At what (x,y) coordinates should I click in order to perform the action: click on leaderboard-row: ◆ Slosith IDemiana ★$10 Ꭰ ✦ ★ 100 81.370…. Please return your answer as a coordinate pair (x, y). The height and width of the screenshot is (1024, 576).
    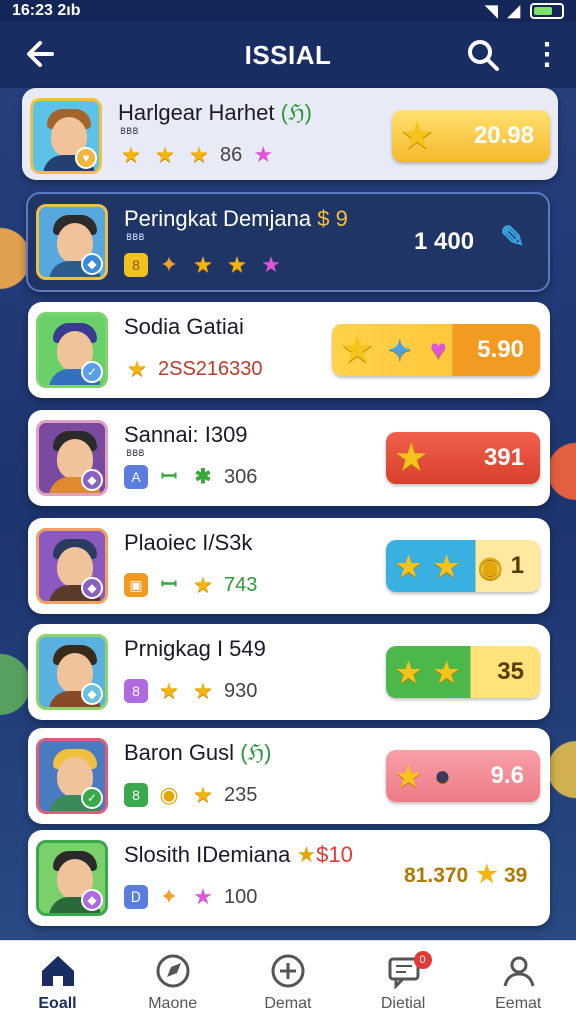
    Looking at the image, I should click on (289, 878).